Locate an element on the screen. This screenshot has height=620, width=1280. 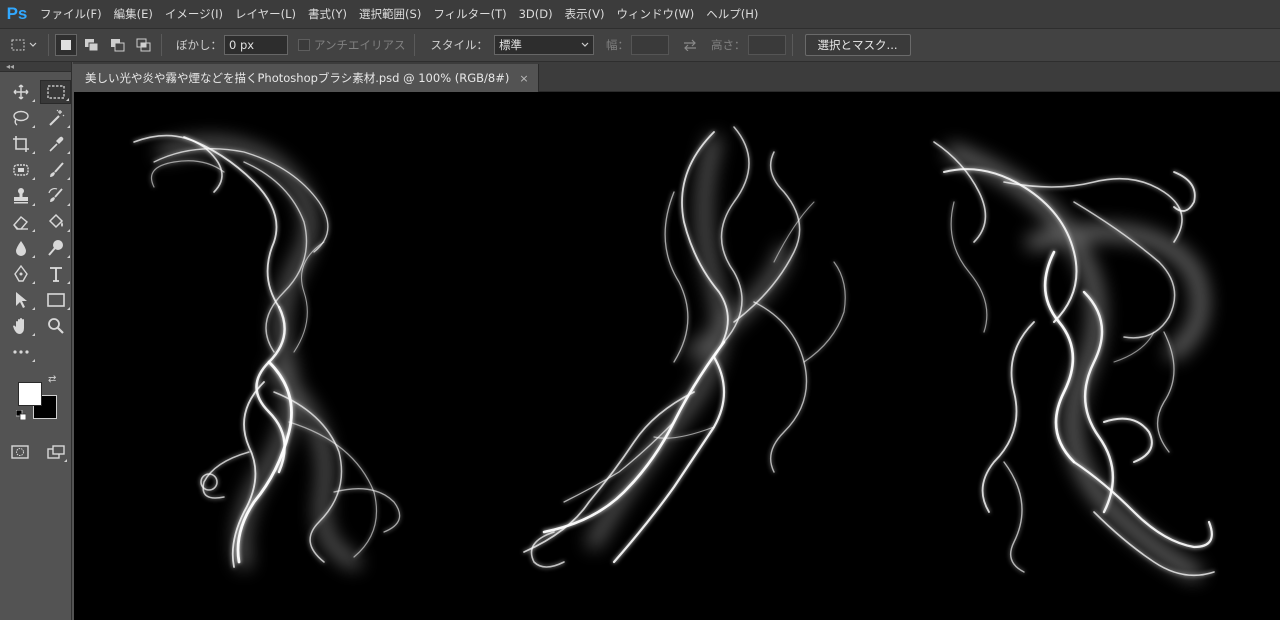
antialias-checkbox is located at coordinates (304, 45).